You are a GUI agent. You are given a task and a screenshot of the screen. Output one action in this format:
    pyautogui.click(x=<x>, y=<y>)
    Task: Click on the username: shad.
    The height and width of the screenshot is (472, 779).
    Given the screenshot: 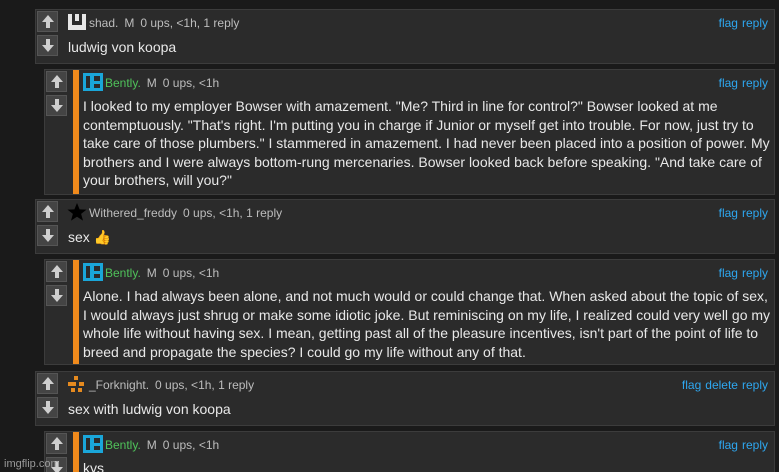 What is the action you would take?
    pyautogui.click(x=103, y=23)
    